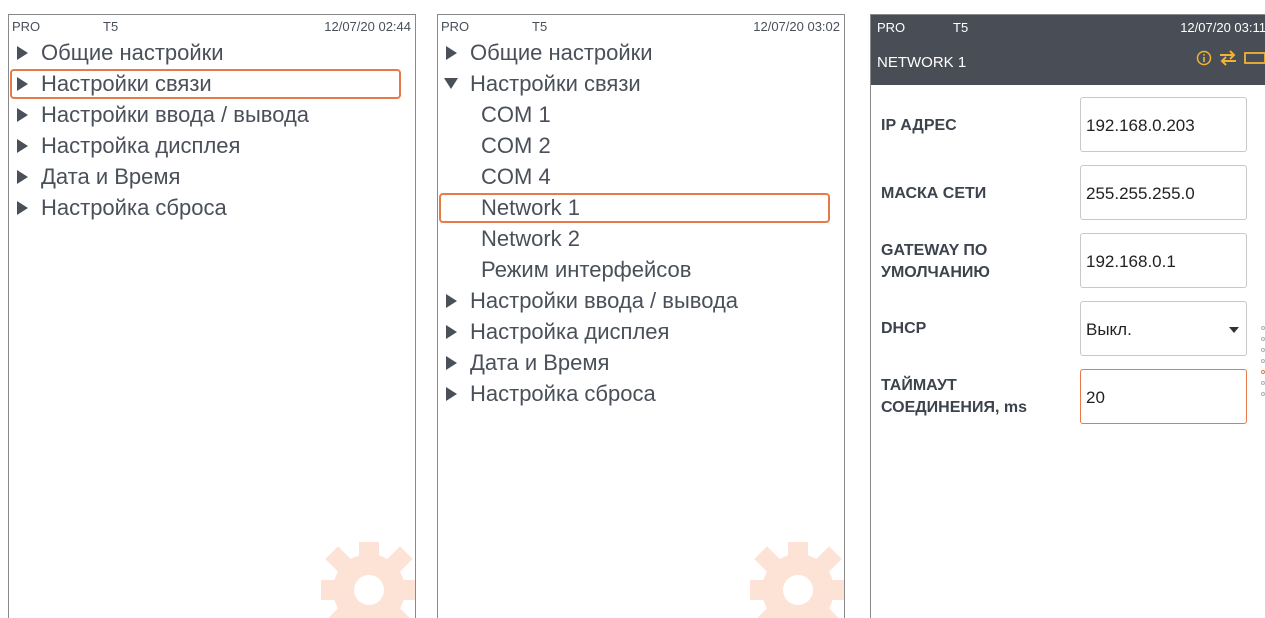 The height and width of the screenshot is (618, 1265). Describe the element at coordinates (1254, 58) in the screenshot. I see `battery-icon` at that location.